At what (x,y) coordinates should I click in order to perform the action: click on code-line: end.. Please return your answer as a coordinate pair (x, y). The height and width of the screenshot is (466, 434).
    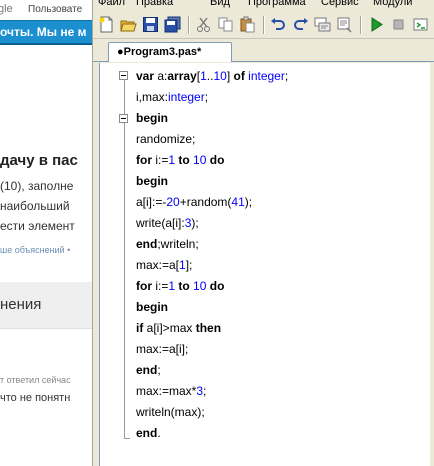
    Looking at the image, I should click on (148, 433).